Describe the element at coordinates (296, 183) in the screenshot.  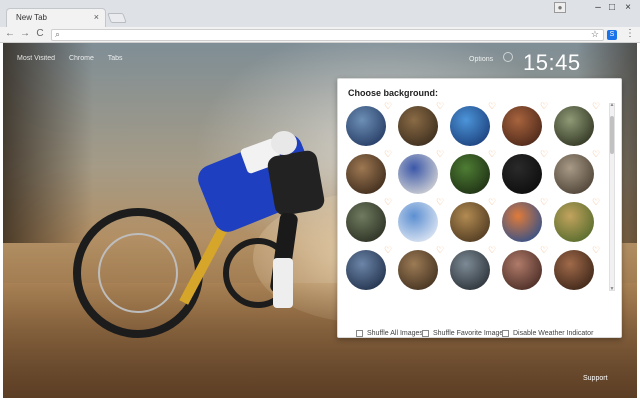
I see `rider-torso` at that location.